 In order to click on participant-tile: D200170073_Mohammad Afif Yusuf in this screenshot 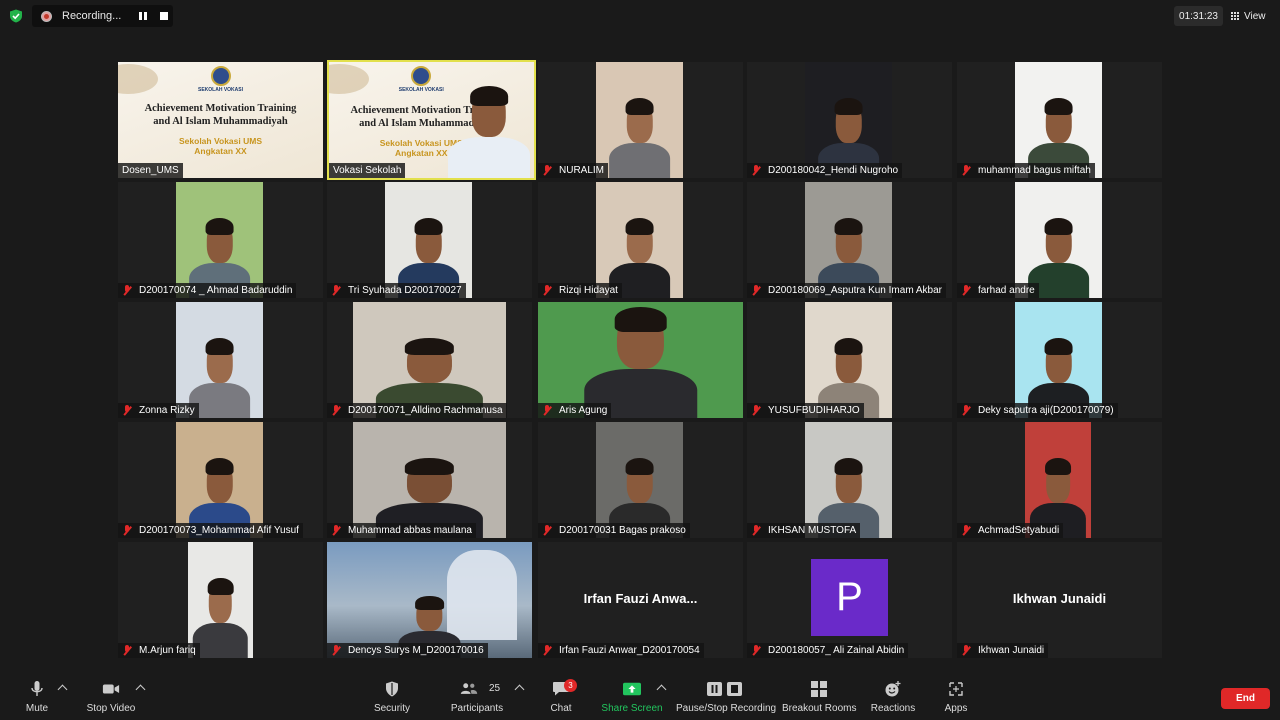, I will do `click(220, 480)`.